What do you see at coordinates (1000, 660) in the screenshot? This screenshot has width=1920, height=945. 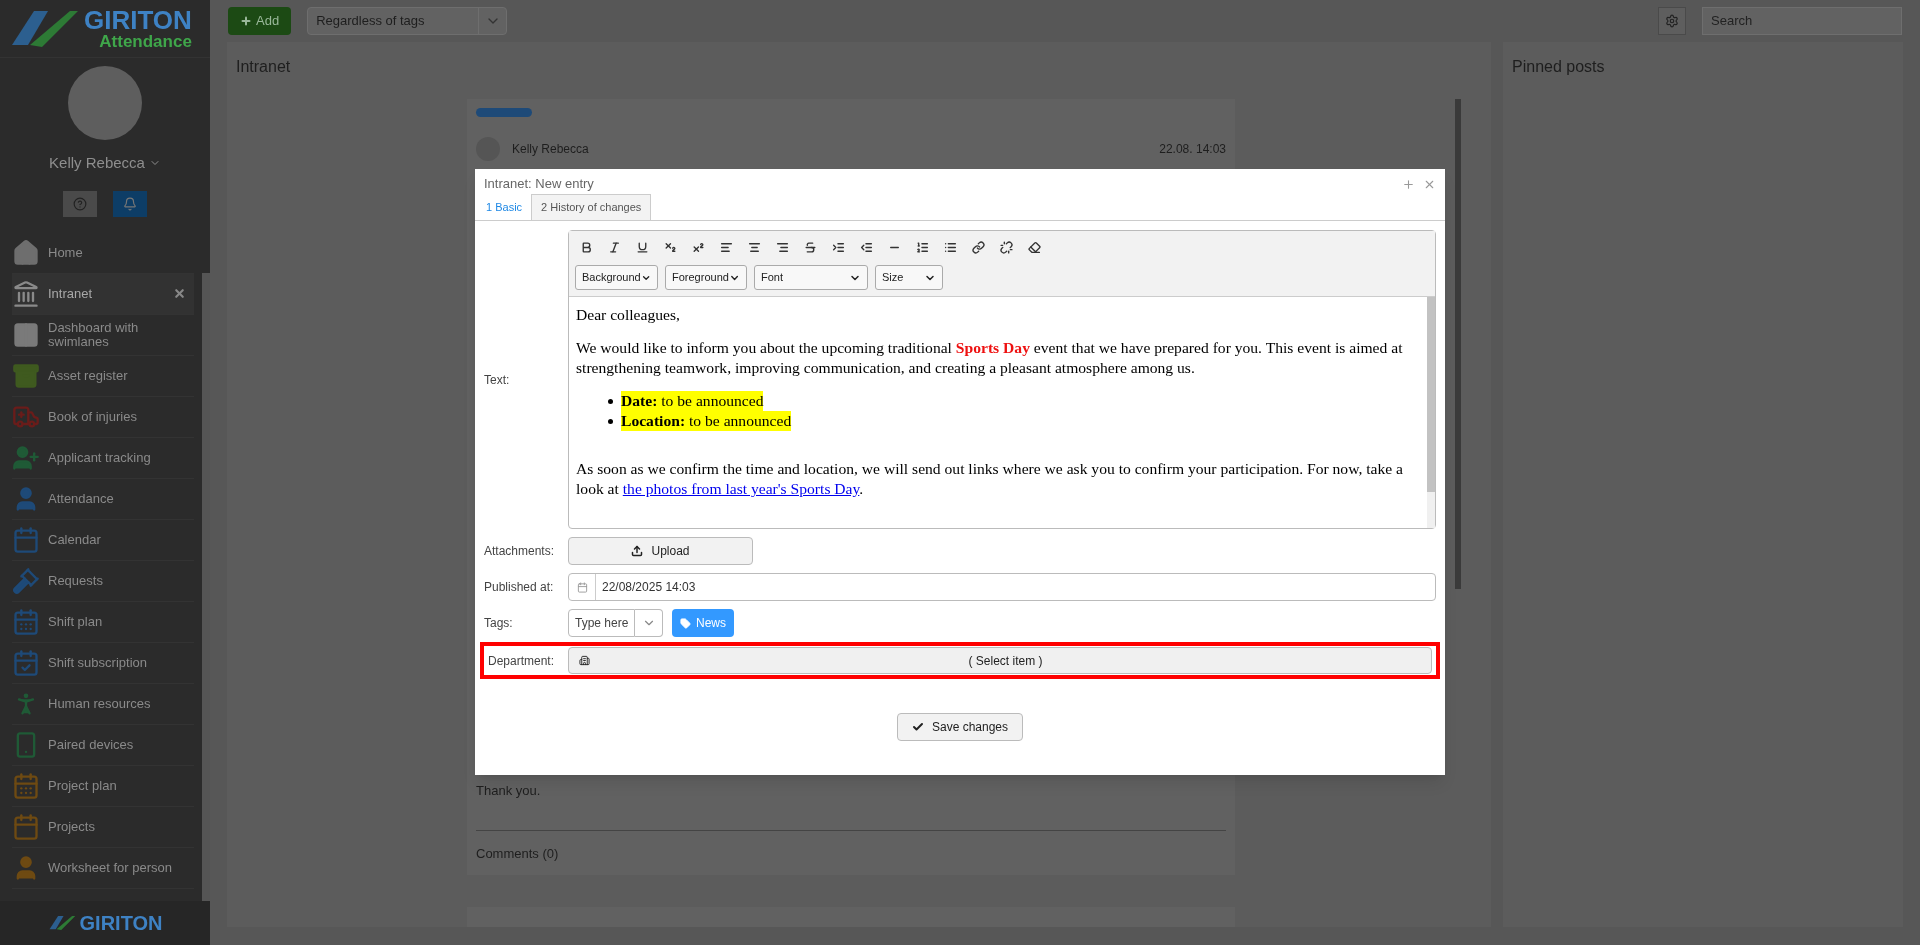 I see `select-item-button: ( Select item )` at bounding box center [1000, 660].